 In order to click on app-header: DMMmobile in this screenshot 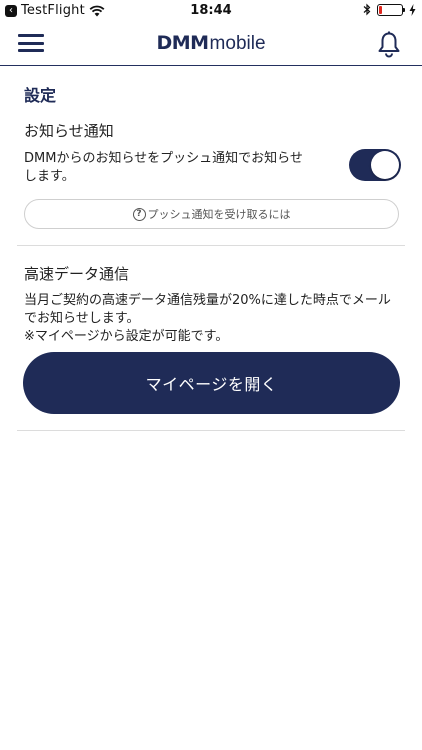, I will do `click(211, 44)`.